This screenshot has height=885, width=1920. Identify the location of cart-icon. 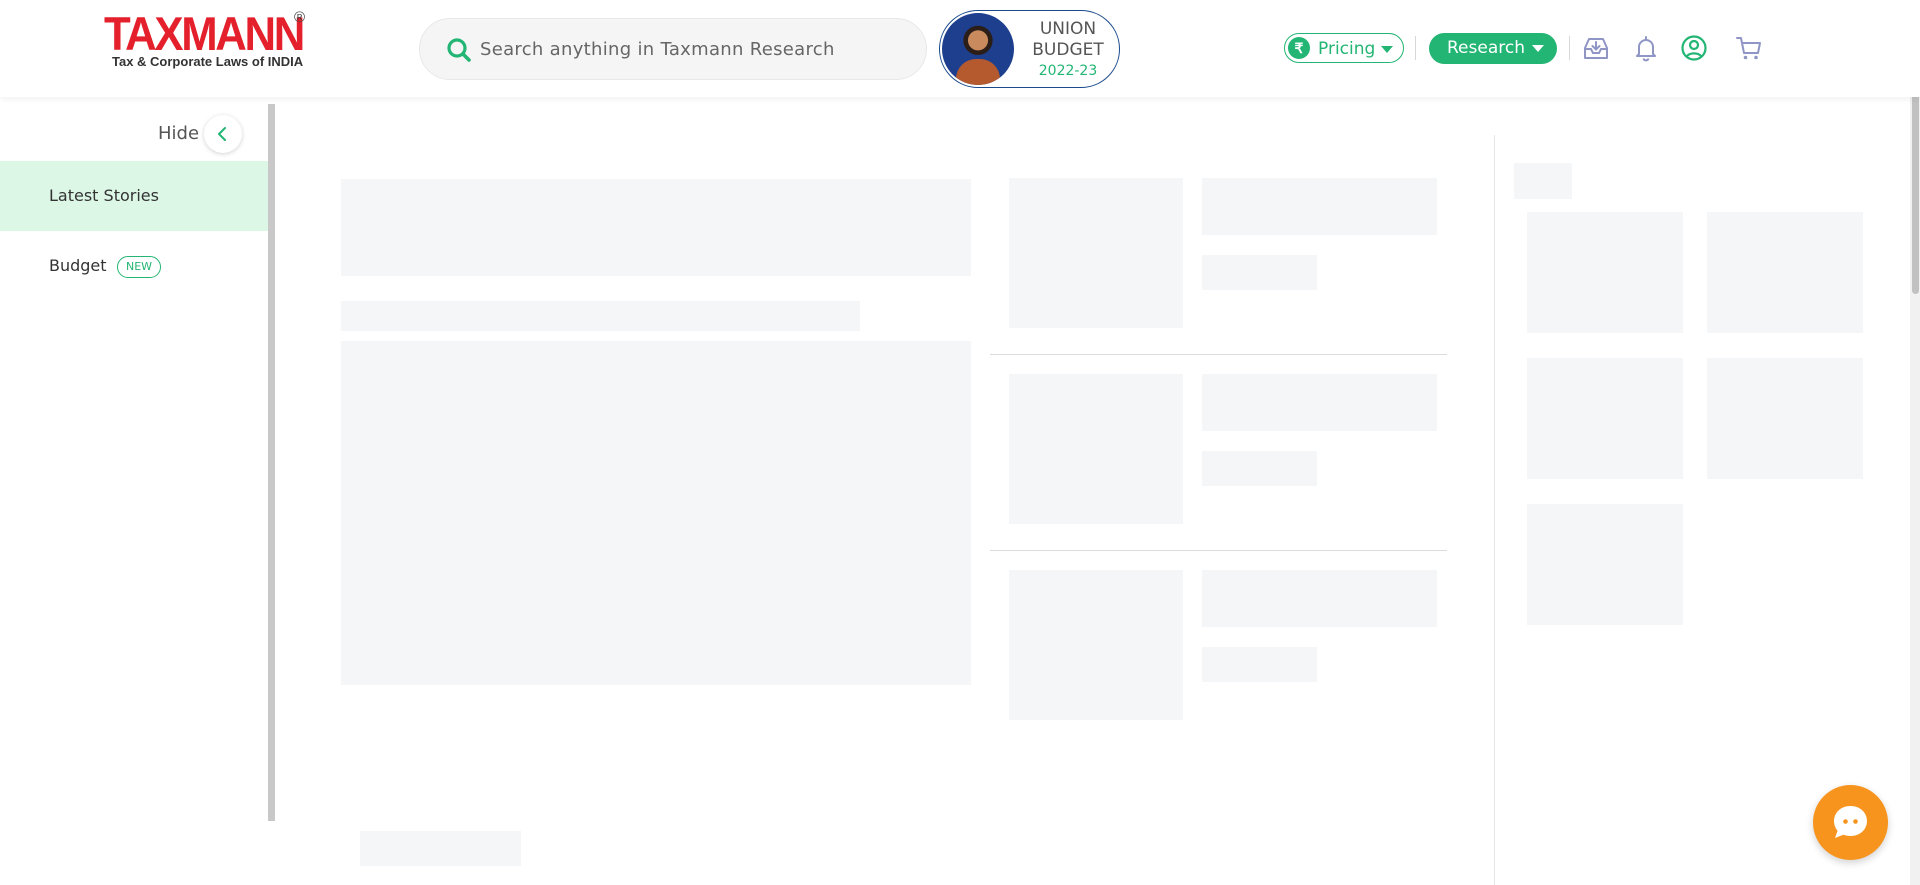
(1749, 48).